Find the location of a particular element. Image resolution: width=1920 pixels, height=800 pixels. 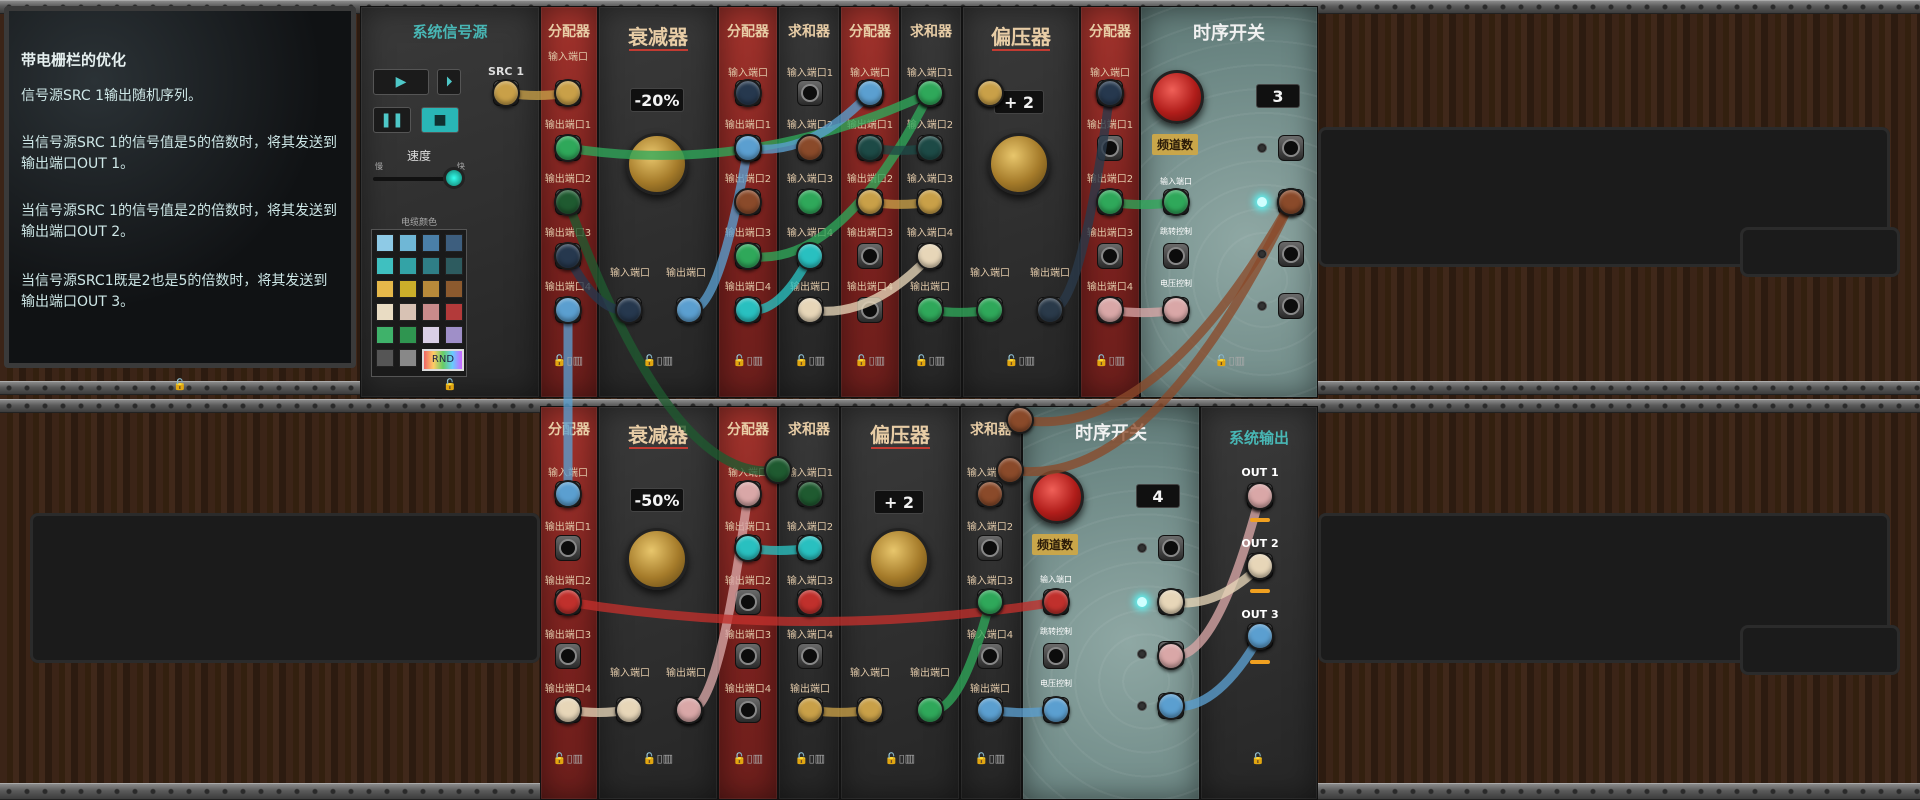

channel-knob-bottom is located at coordinates (1057, 497).